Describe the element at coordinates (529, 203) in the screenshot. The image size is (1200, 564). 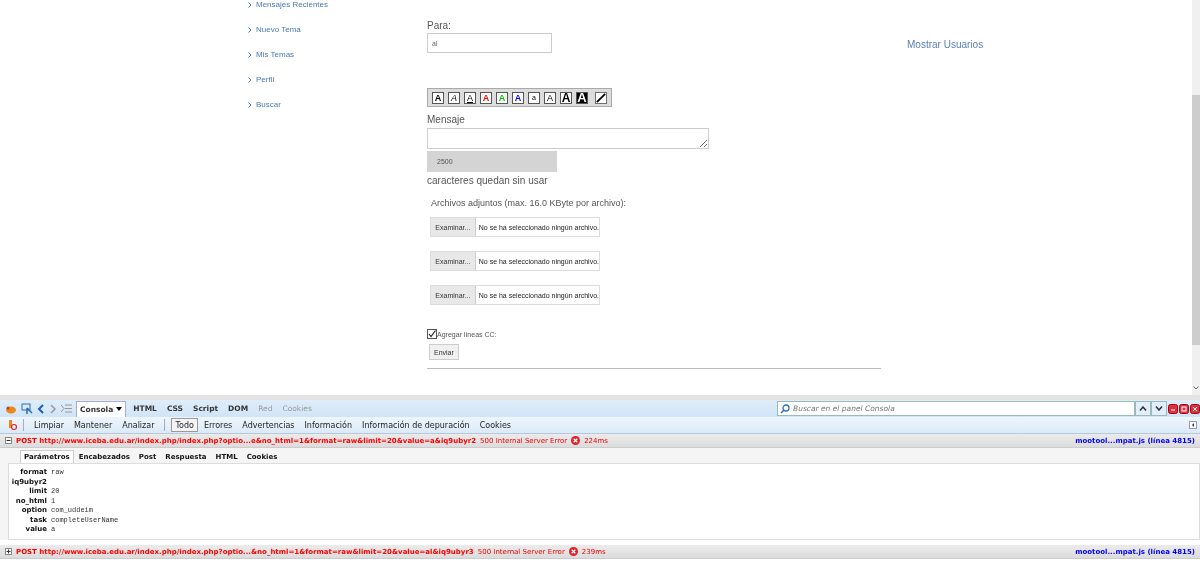
I see `attachments-label: Archivos adjuntos (max. 16.0 KByte por archivo):` at that location.